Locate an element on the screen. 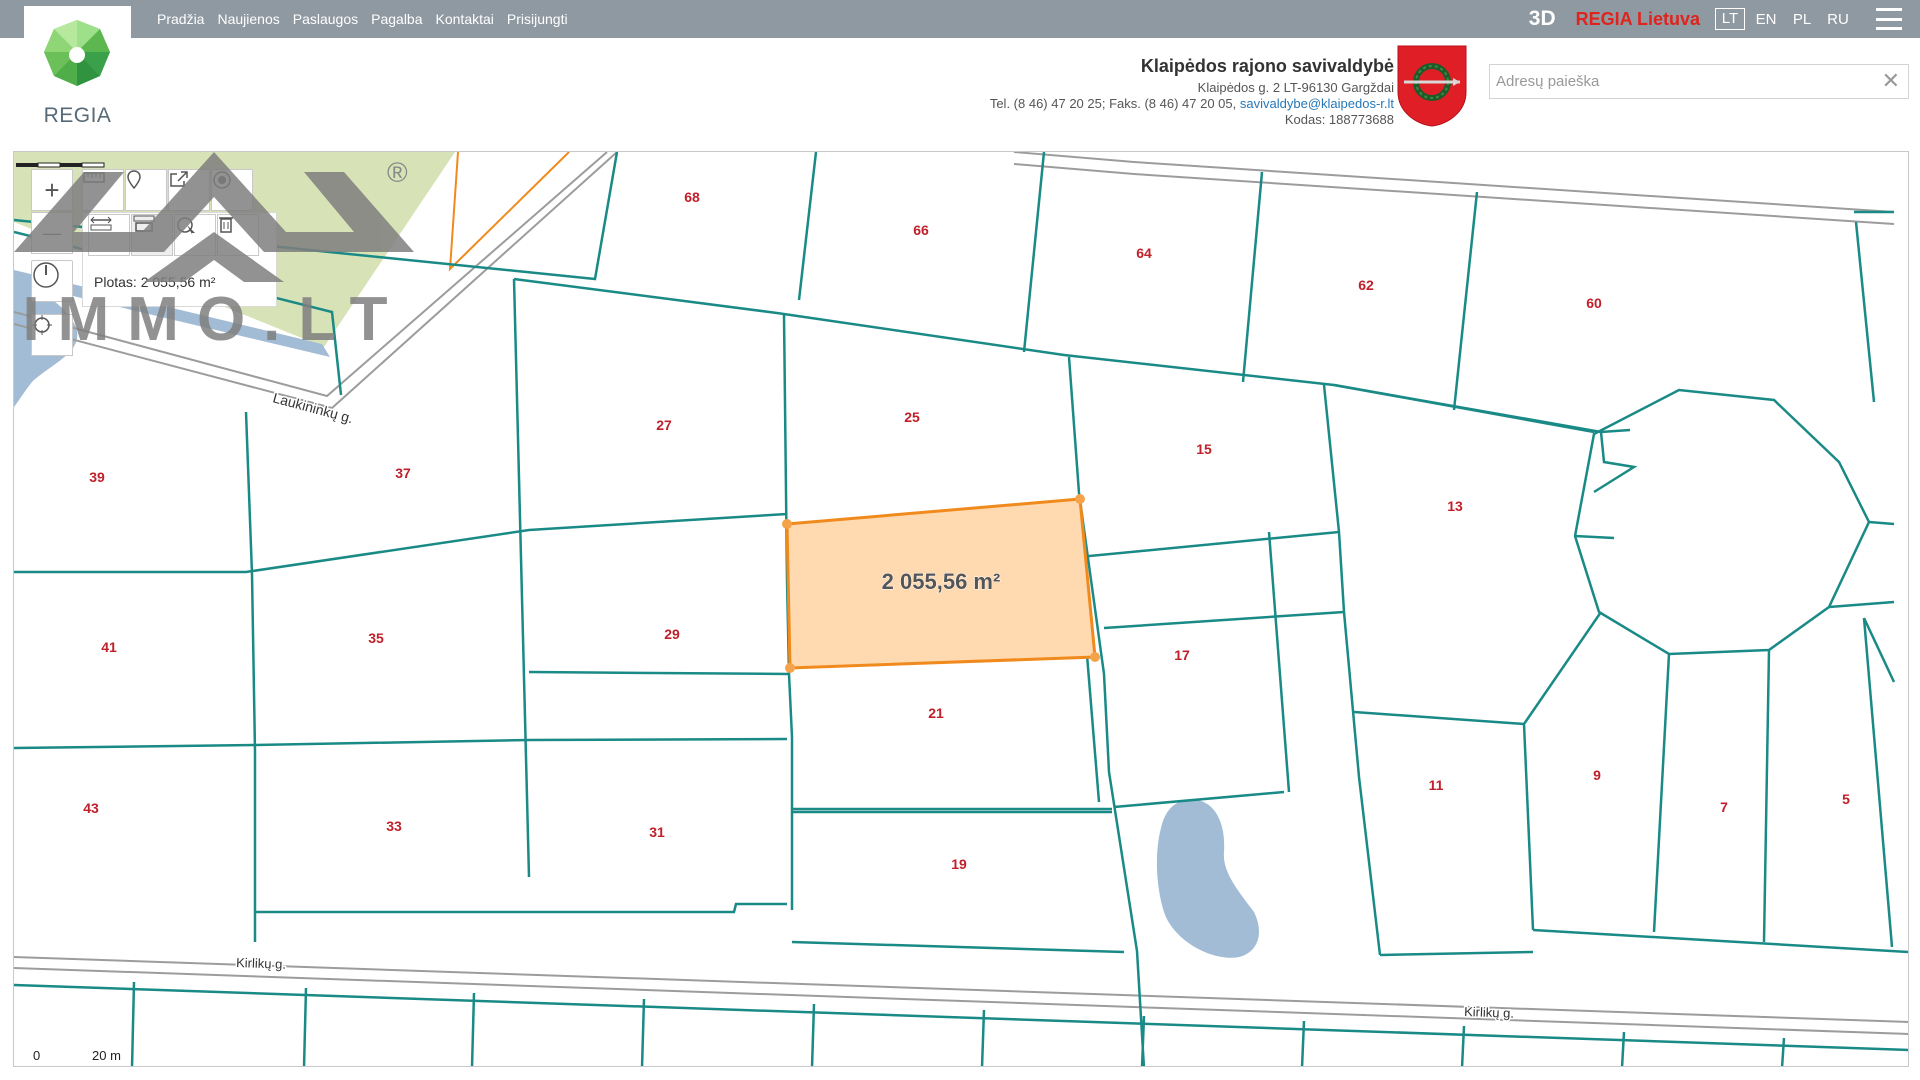 The width and height of the screenshot is (1920, 1080). scale-distance: 20 m is located at coordinates (106, 1055).